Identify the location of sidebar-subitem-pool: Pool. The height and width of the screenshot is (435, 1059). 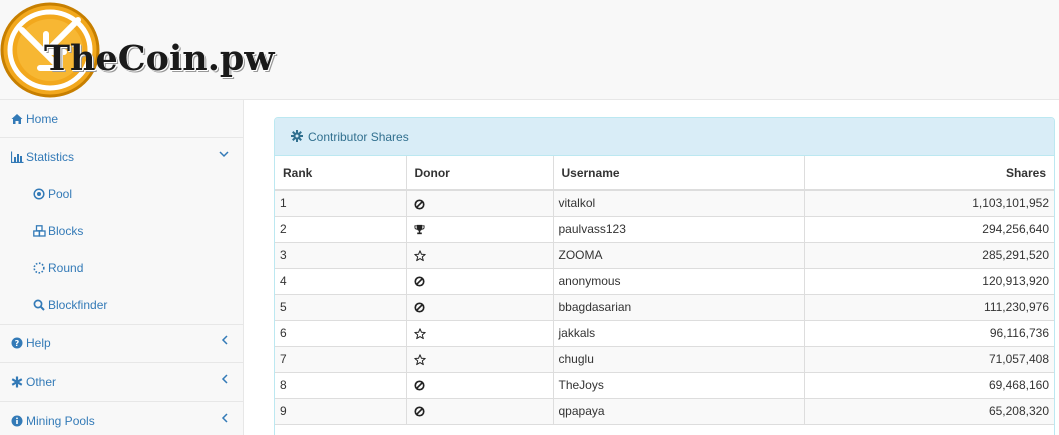
(121, 196).